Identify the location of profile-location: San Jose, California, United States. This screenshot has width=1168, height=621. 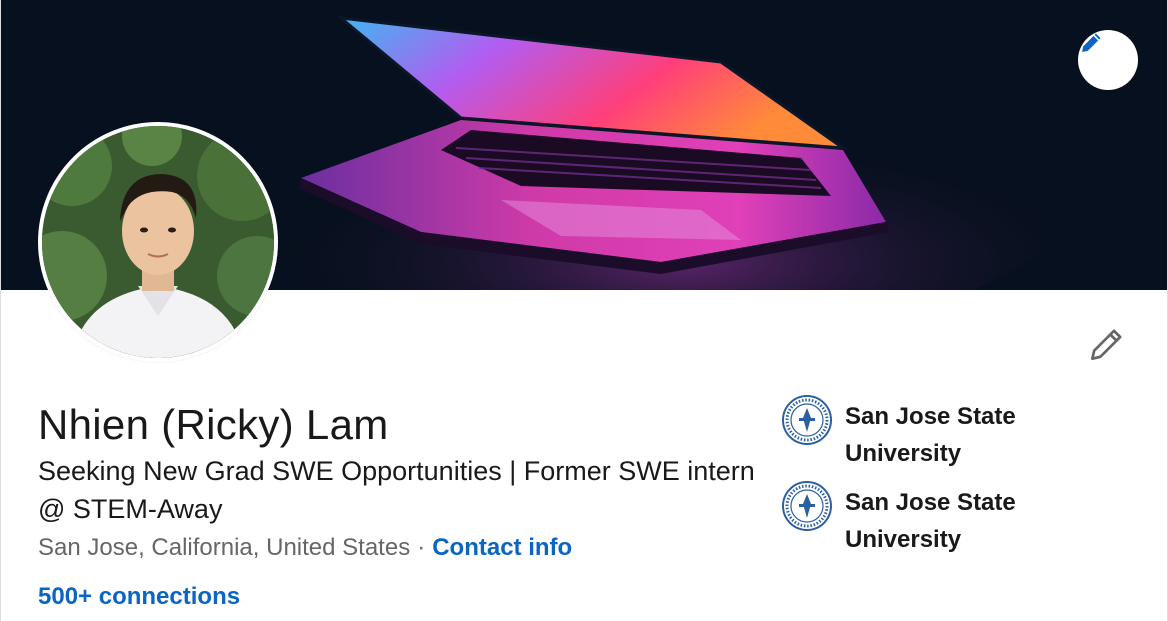
(224, 547).